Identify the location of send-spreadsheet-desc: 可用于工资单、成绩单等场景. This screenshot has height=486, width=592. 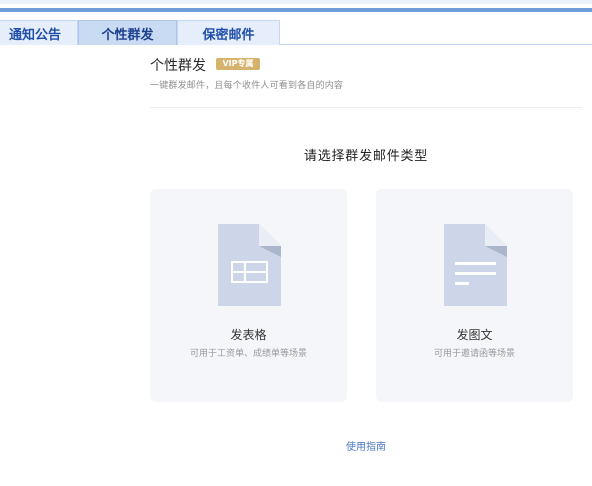
(248, 354).